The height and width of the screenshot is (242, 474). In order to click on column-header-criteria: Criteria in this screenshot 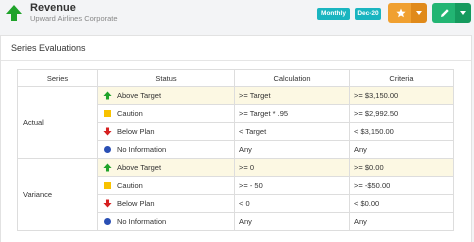, I will do `click(401, 78)`.